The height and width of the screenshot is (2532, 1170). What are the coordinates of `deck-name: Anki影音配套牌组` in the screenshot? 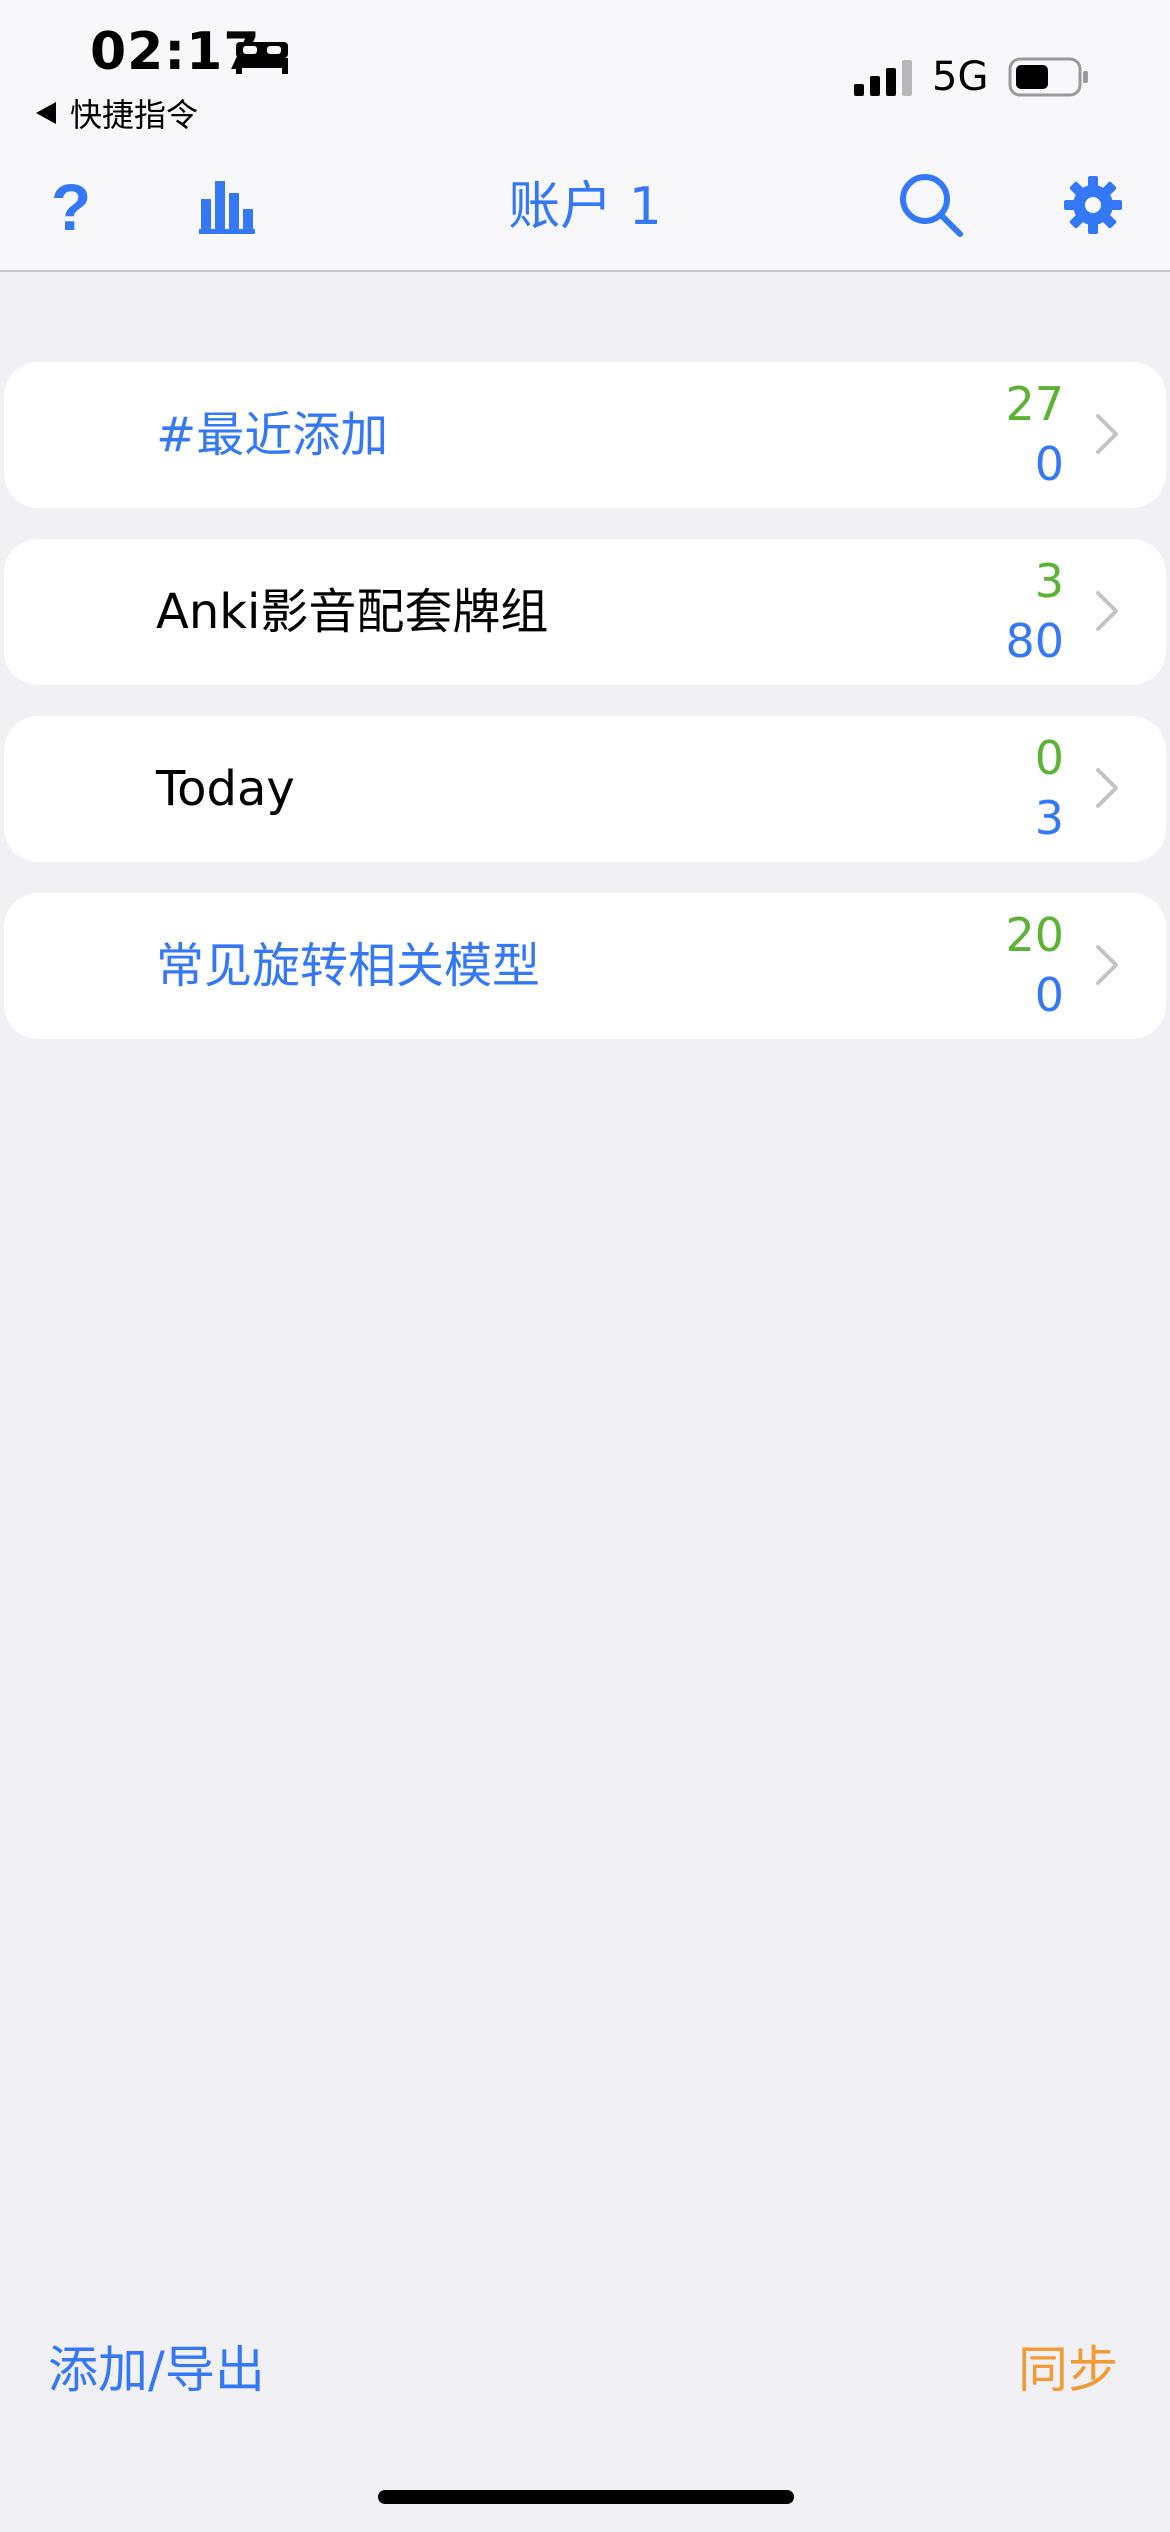 It's located at (352, 612).